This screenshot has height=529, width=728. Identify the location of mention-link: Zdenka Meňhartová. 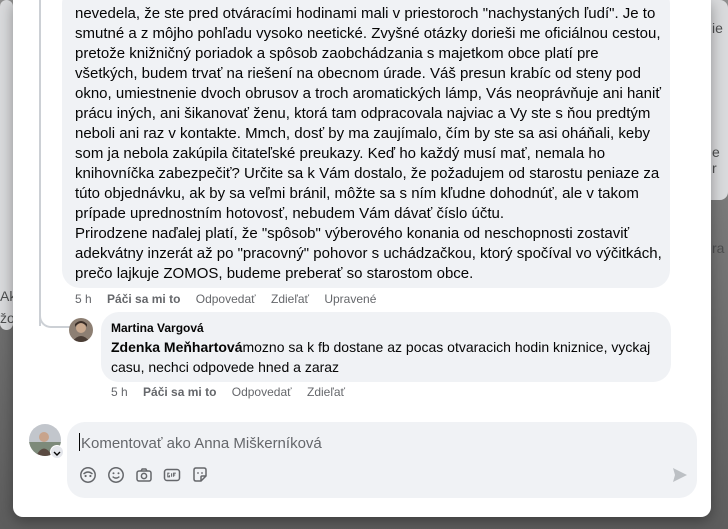
(176, 347).